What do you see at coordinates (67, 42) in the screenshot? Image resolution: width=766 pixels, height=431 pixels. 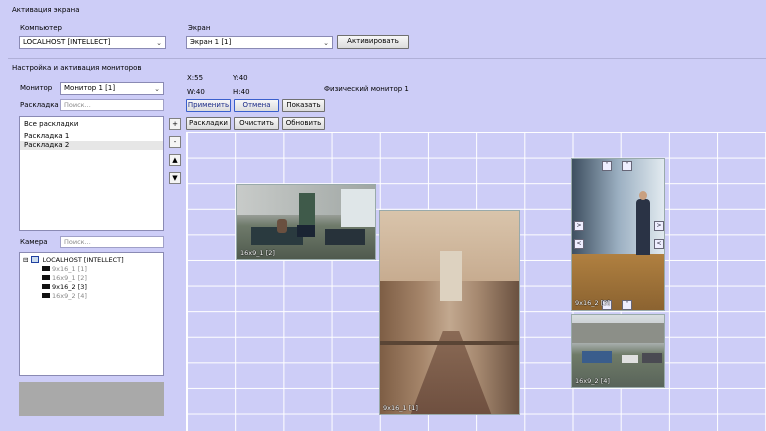 I see `computer-select-value: LOCALHOST [INTELLECT]` at bounding box center [67, 42].